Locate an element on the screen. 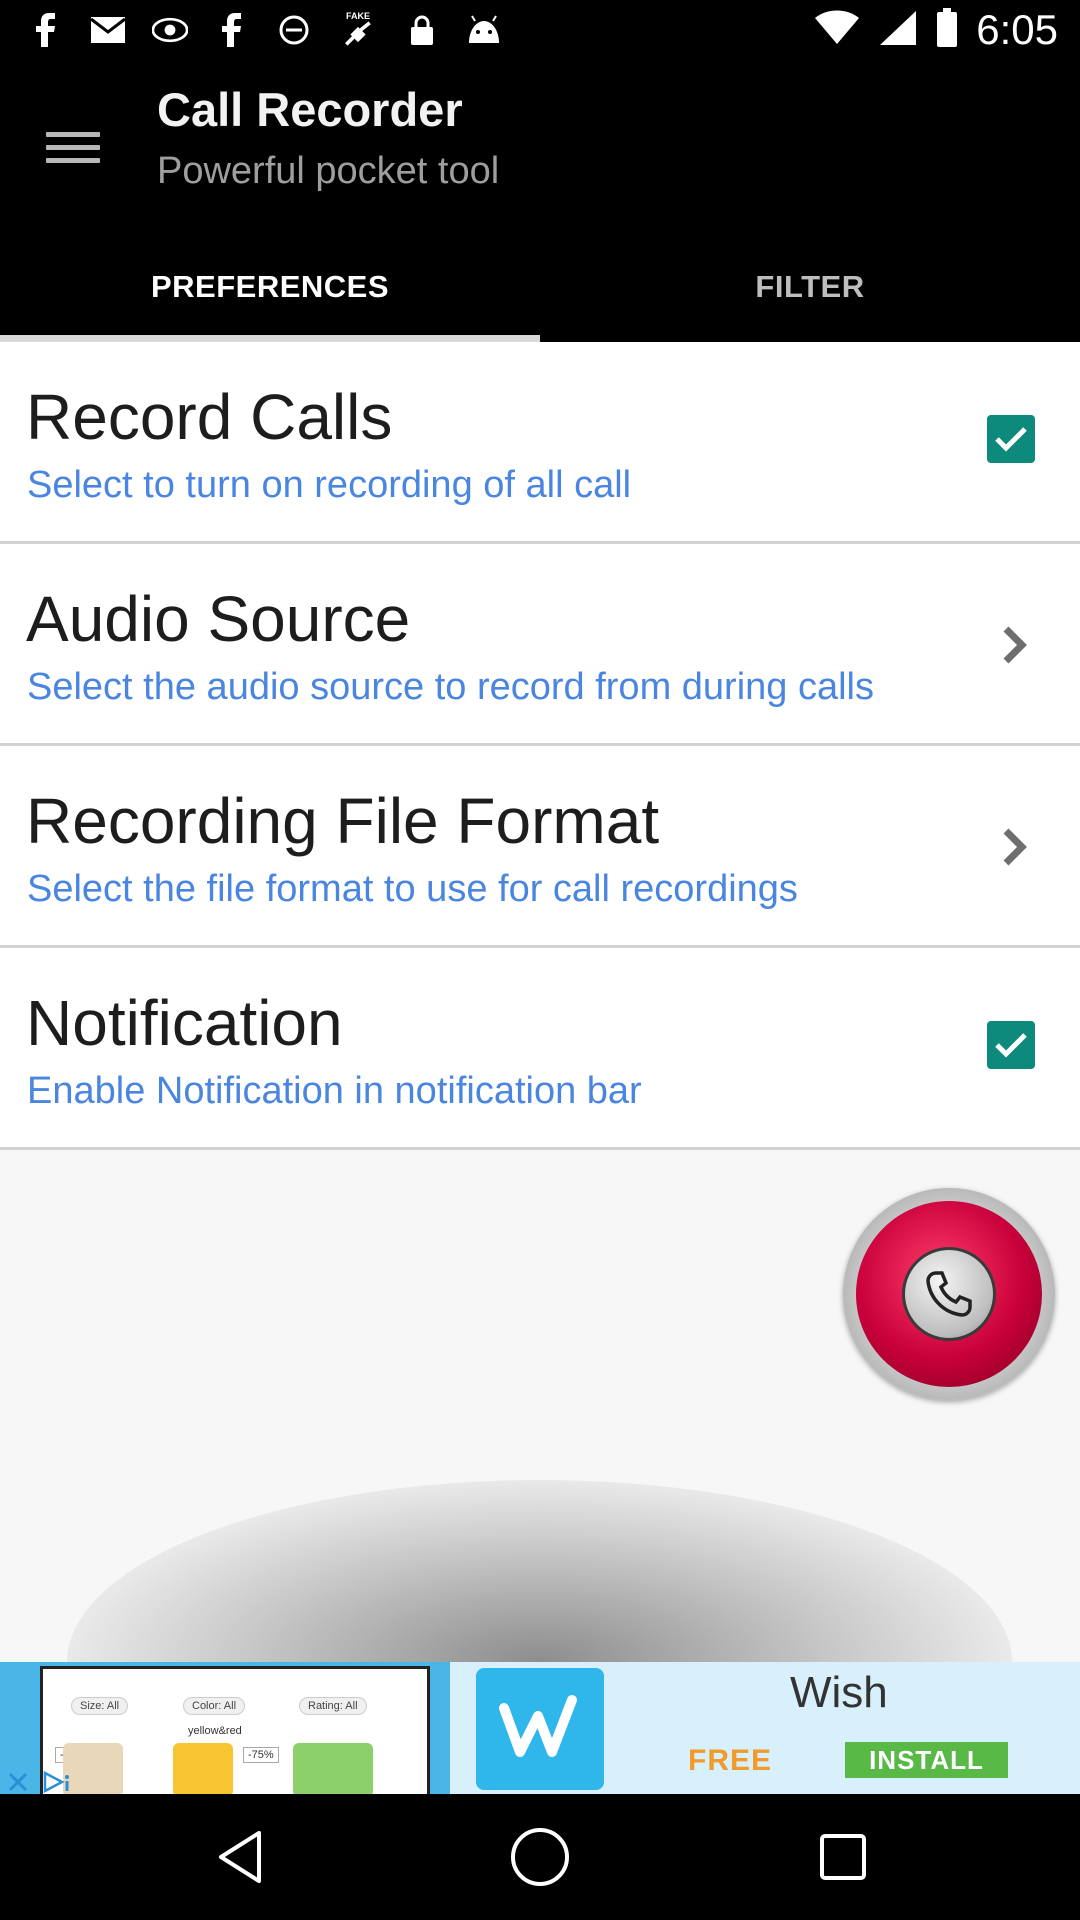 This screenshot has width=1080, height=1920. tab-preferences: PREFERENCES is located at coordinates (270, 287).